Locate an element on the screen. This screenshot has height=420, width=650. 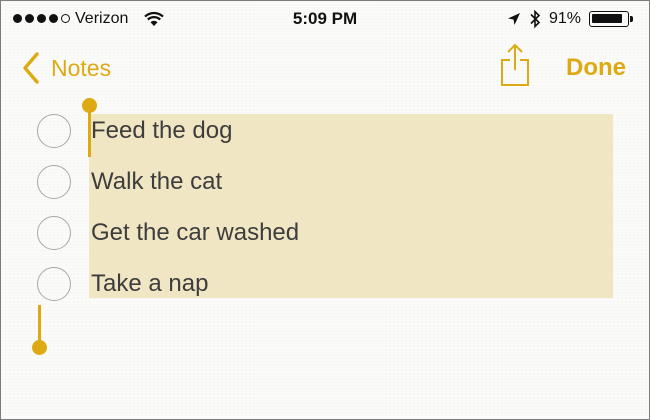
checklist-item-text: Get the car washed is located at coordinates (195, 233).